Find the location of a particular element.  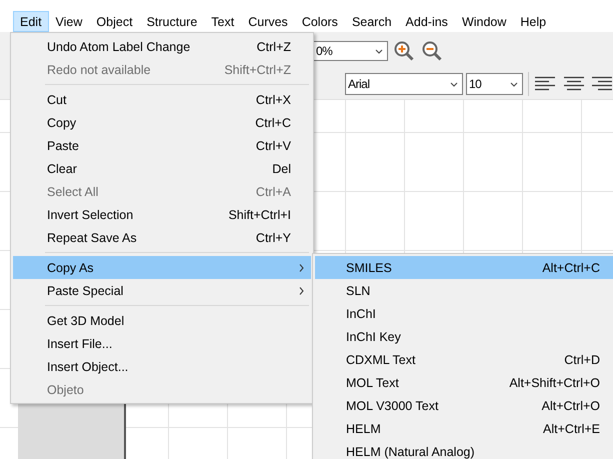

align-left-icon is located at coordinates (545, 84).